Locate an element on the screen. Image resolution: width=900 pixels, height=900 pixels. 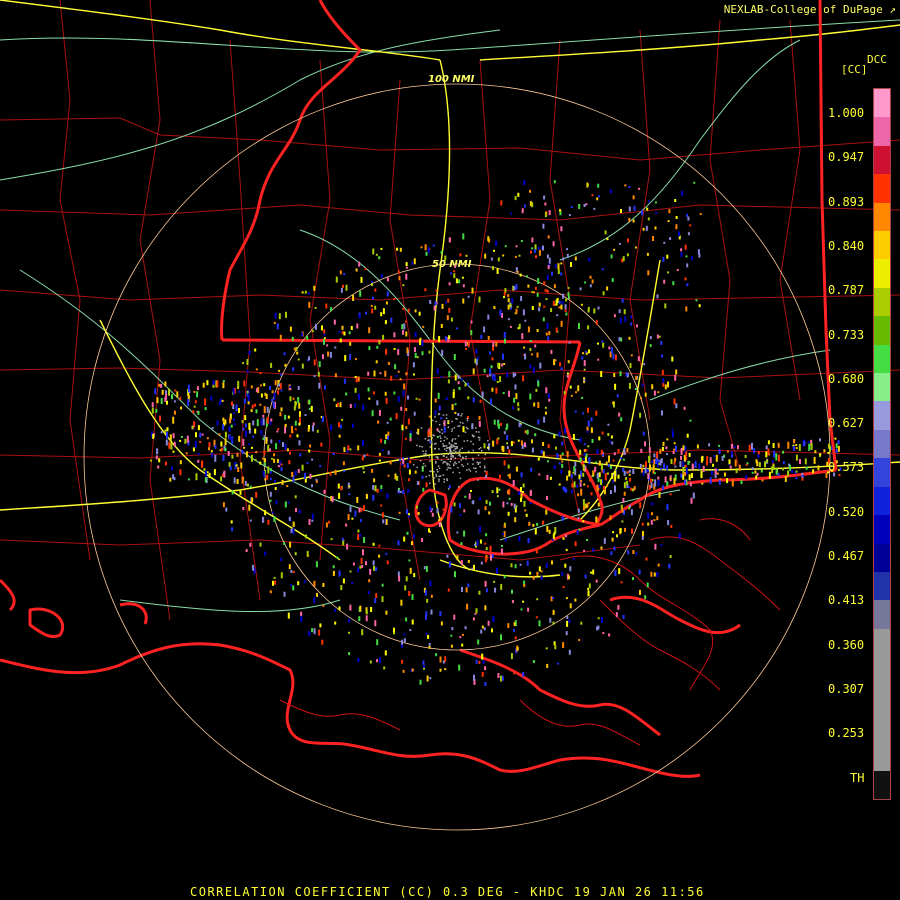
credit-text: NEXLAB-College of DuPage is located at coordinates (803, 9).